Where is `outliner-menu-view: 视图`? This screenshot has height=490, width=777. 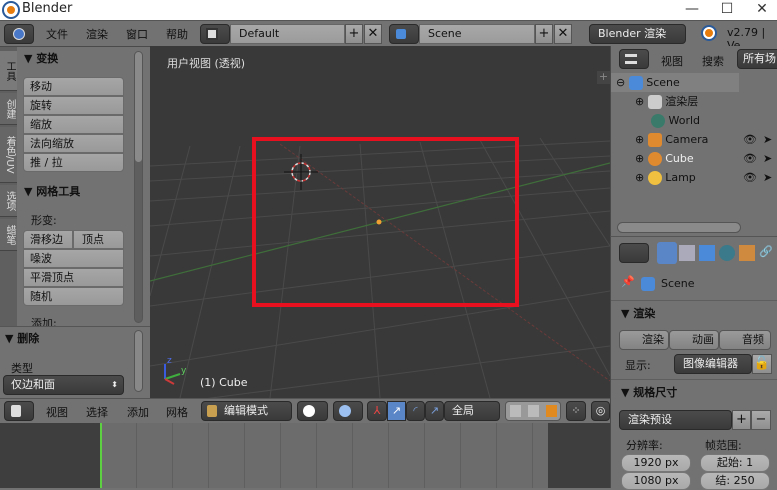 outliner-menu-view: 视图 is located at coordinates (672, 61).